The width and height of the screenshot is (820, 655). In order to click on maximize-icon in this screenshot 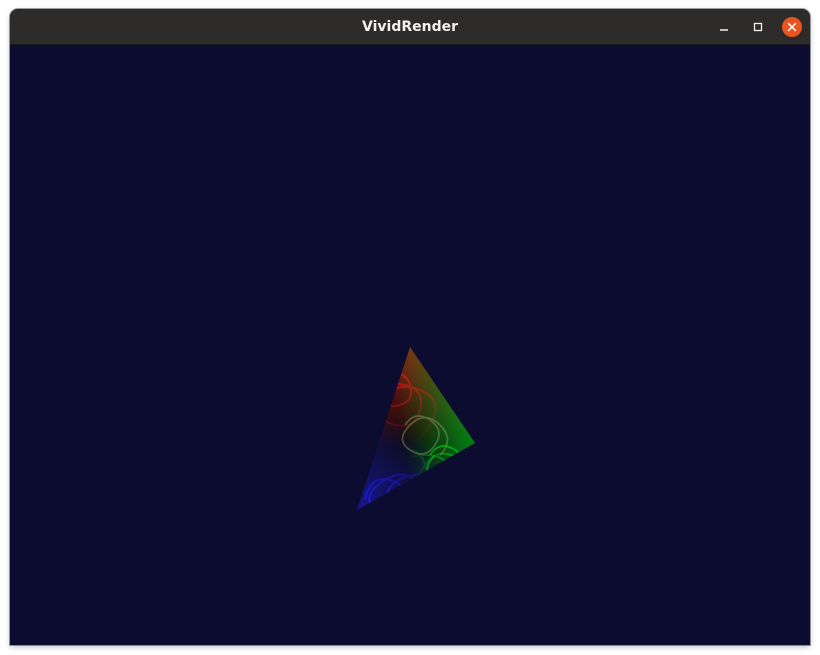, I will do `click(758, 27)`.